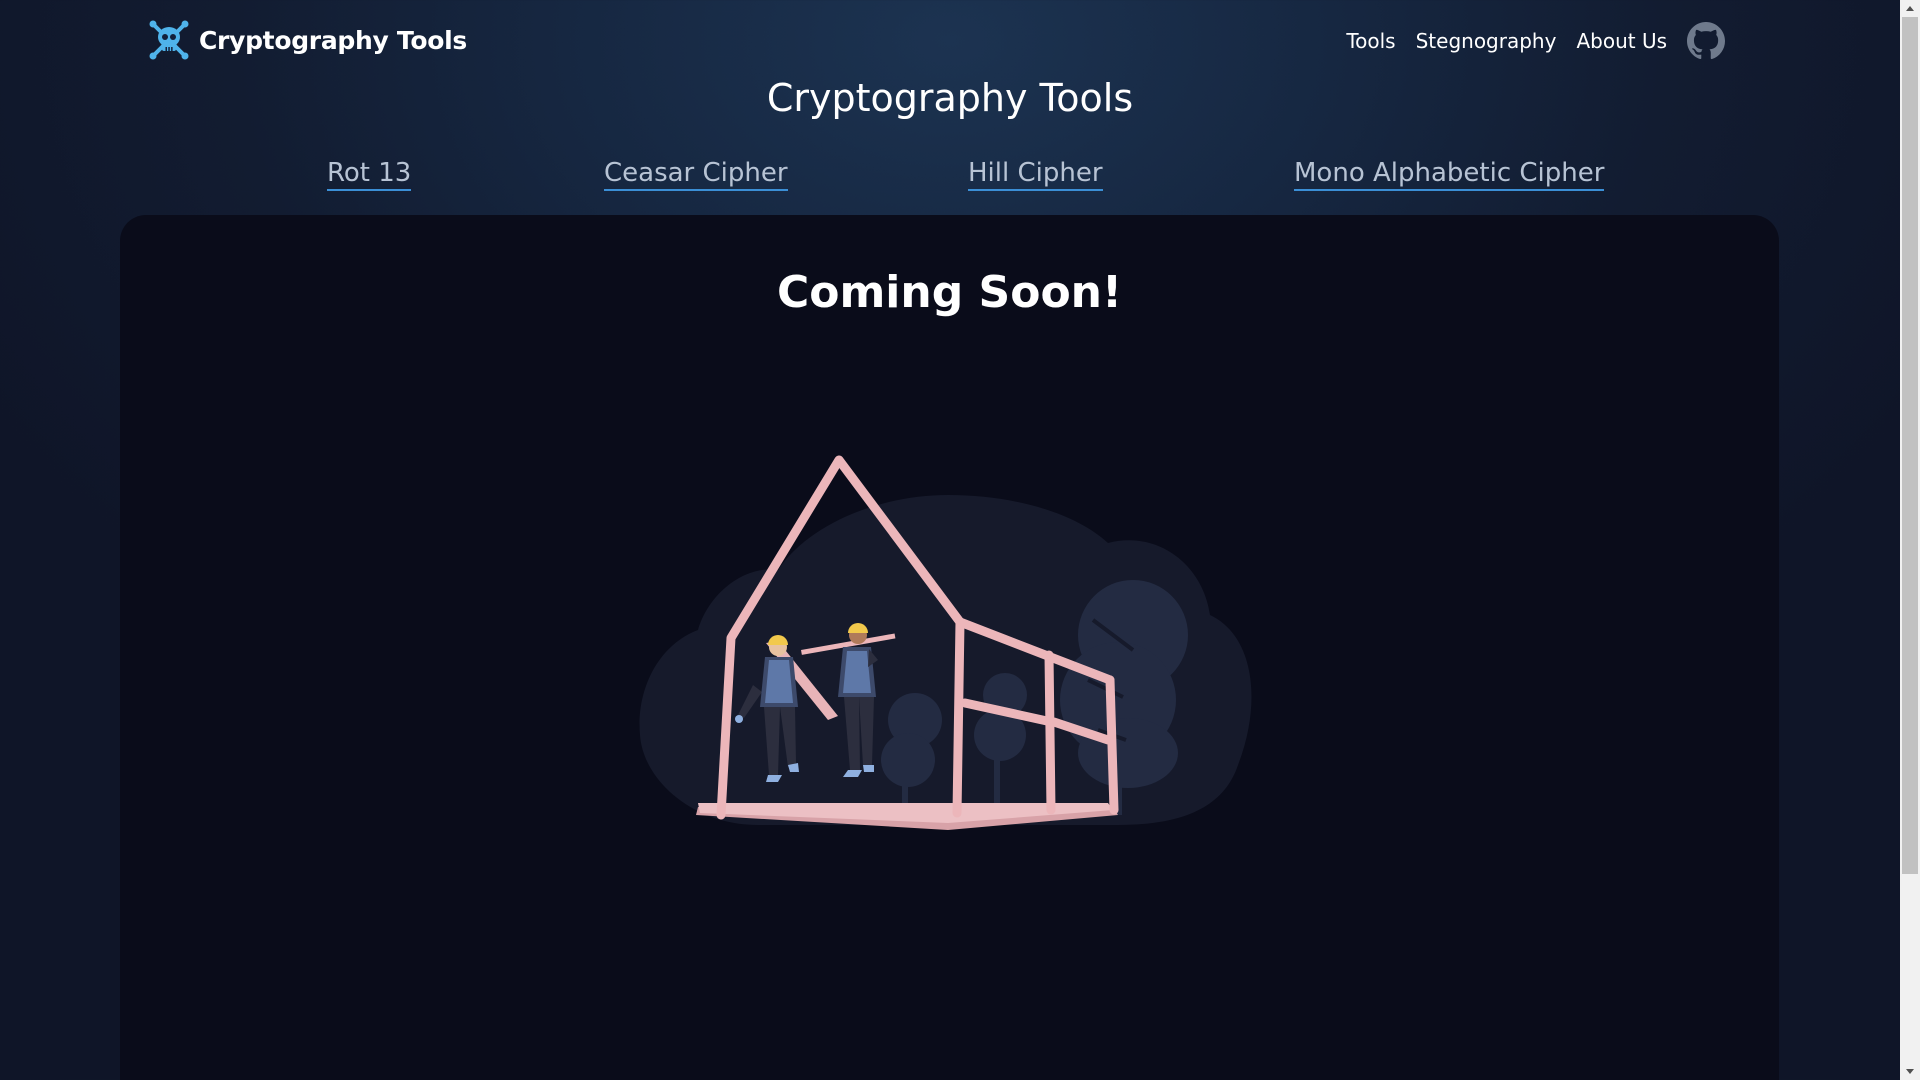 This screenshot has height=1080, width=1920. Describe the element at coordinates (1910, 8) in the screenshot. I see `scroll-up-arrow-icon` at that location.